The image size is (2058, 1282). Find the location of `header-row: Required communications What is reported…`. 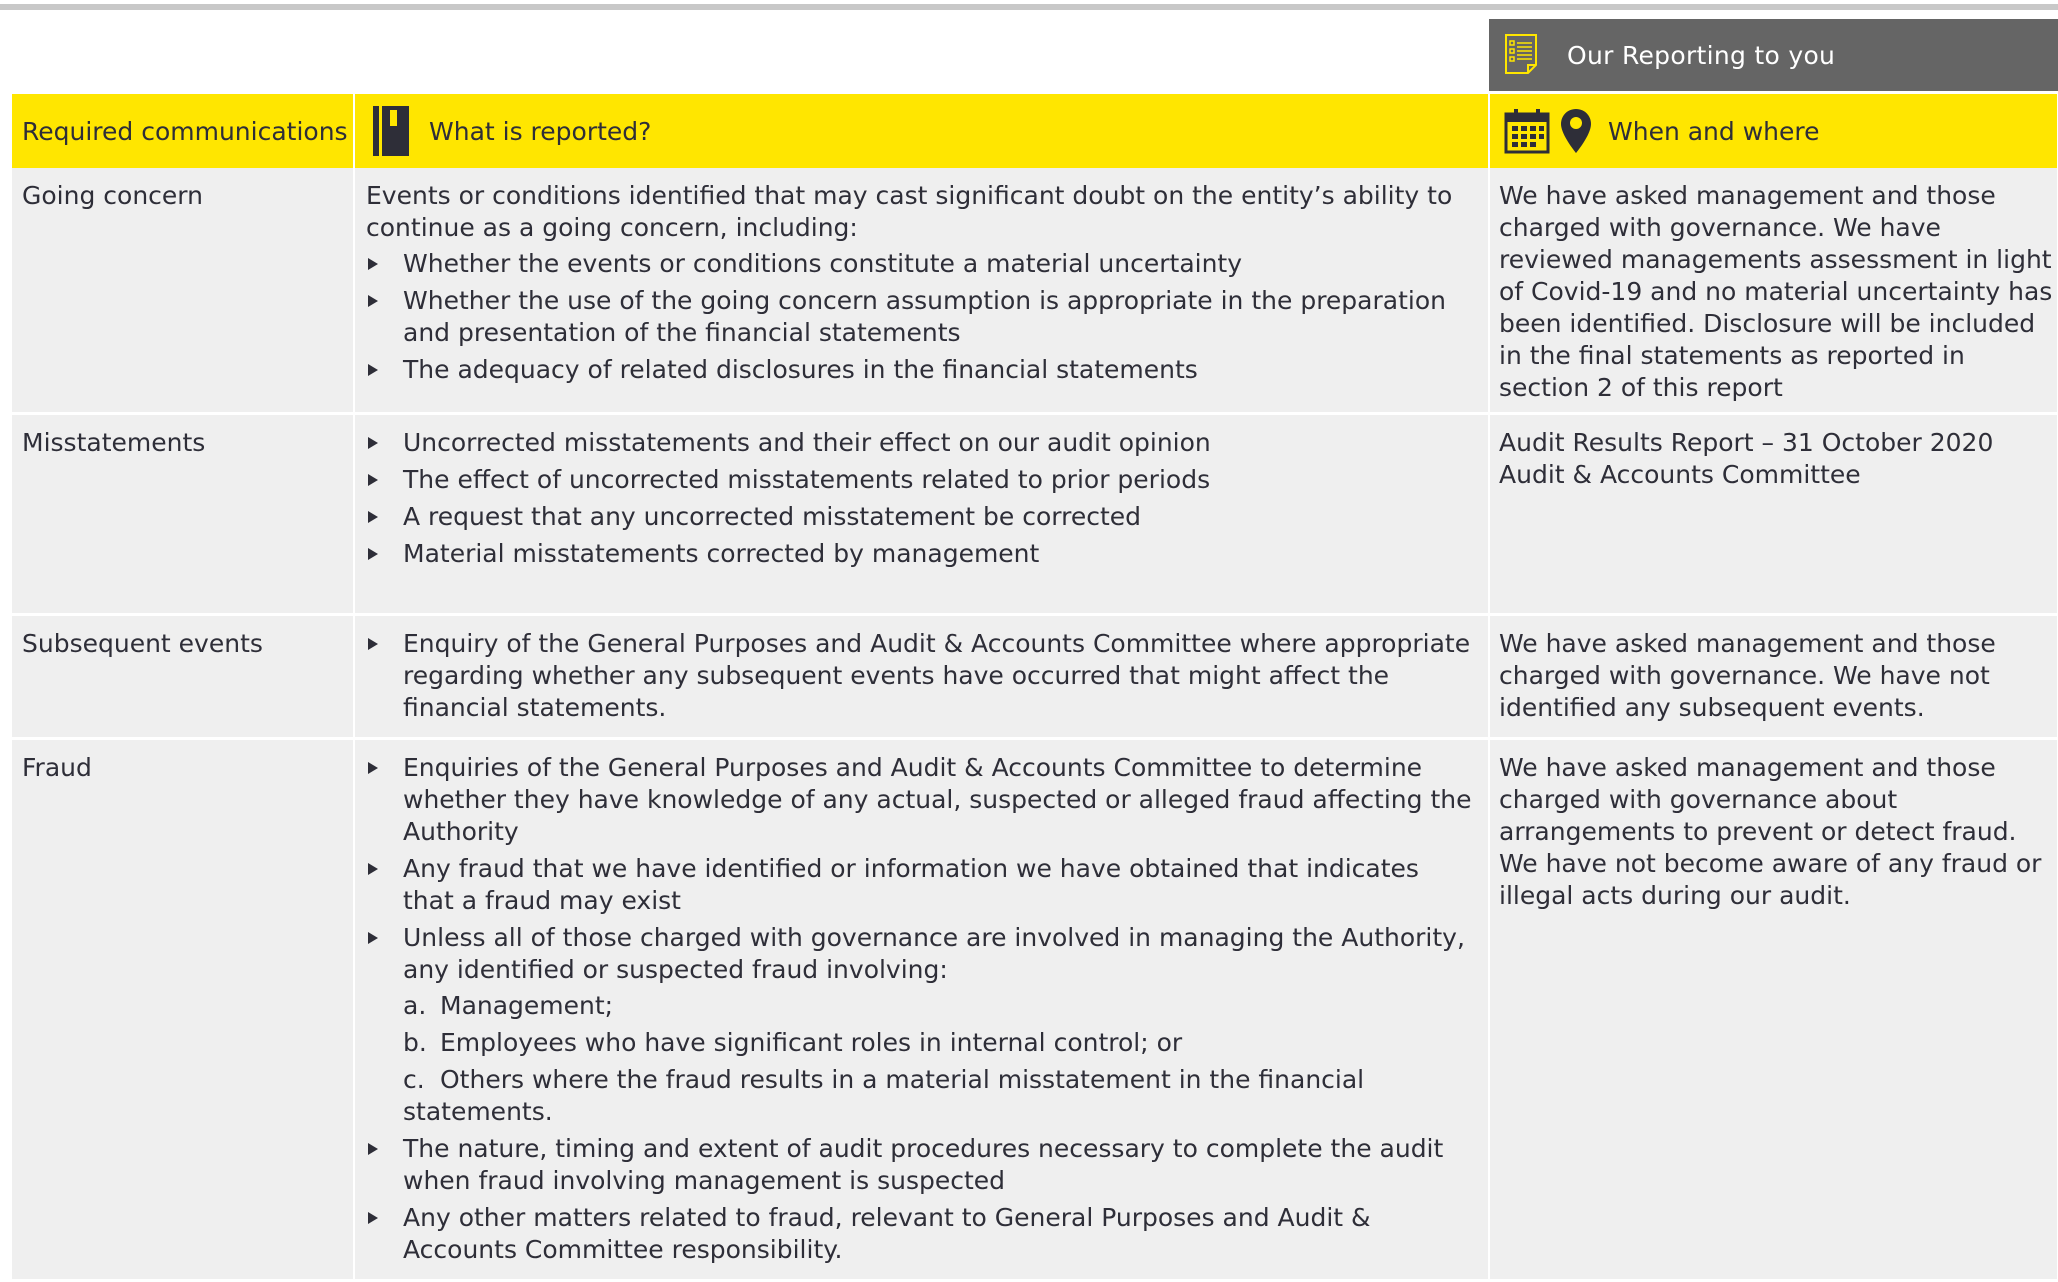

header-row: Required communications What is reported… is located at coordinates (1035, 131).